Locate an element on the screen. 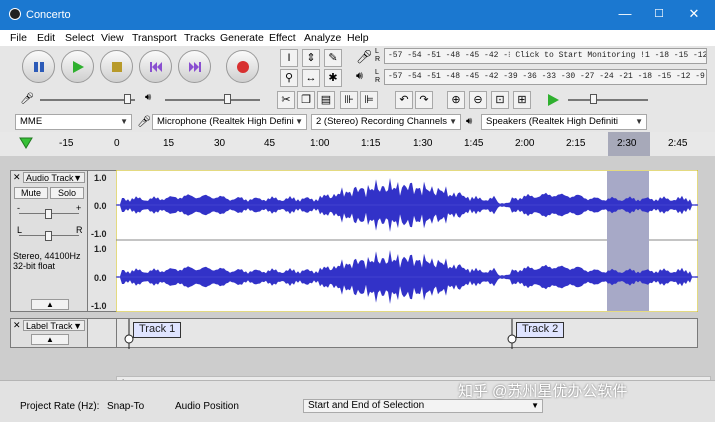 This screenshot has width=715, height=422. vertical-ruler: 1.0 0.0 -1.0 1.0 0.0 -1.0 is located at coordinates (102, 241).